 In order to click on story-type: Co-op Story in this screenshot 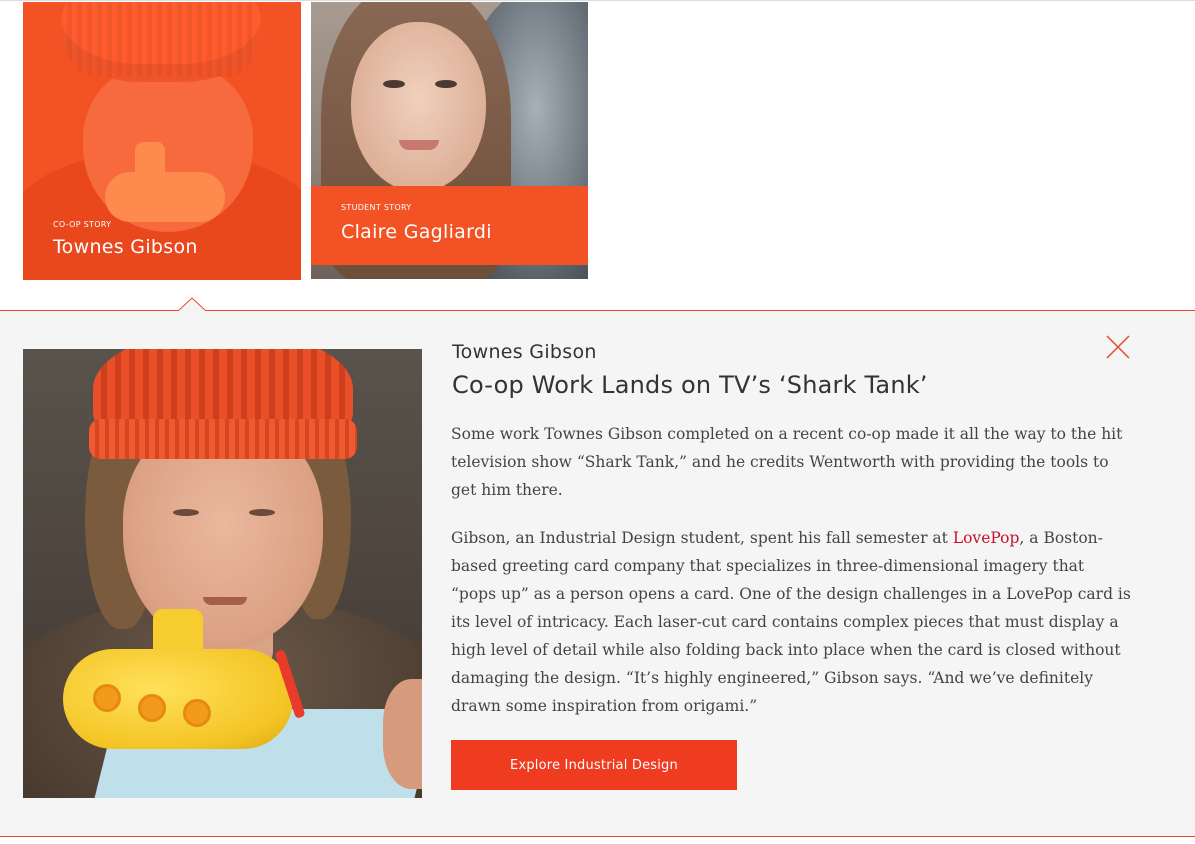, I will do `click(82, 224)`.